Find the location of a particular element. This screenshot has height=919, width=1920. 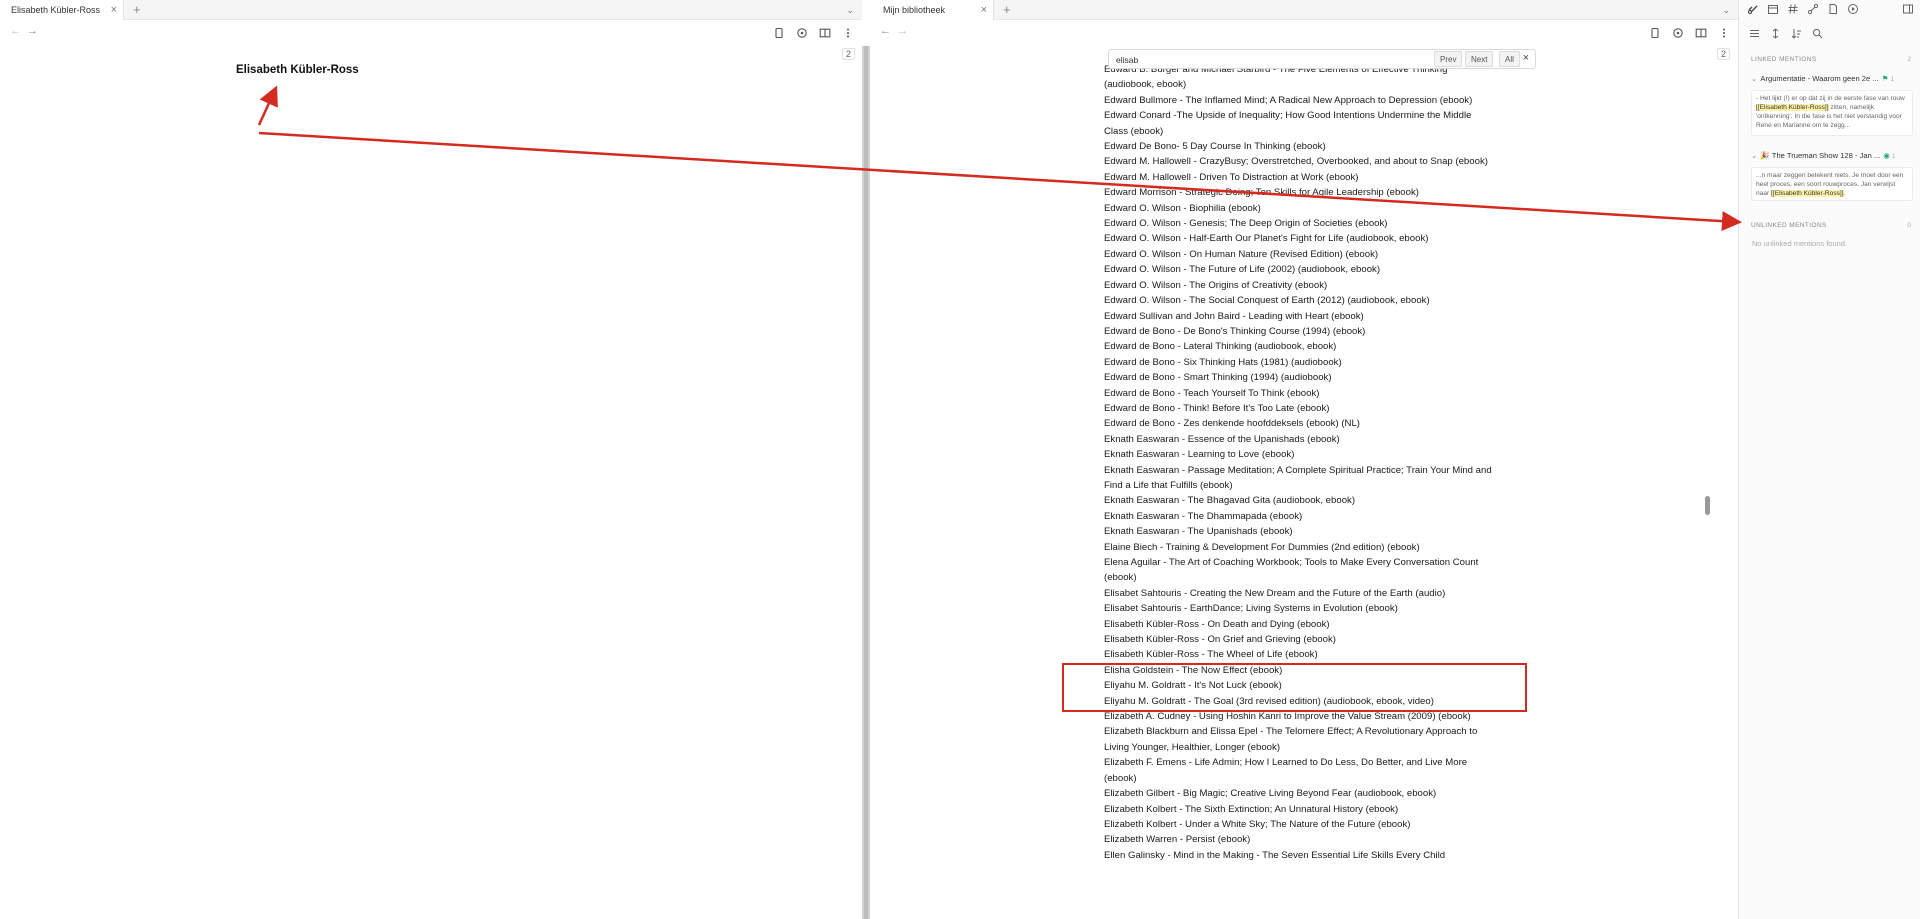

pane-splitter is located at coordinates (866, 482).